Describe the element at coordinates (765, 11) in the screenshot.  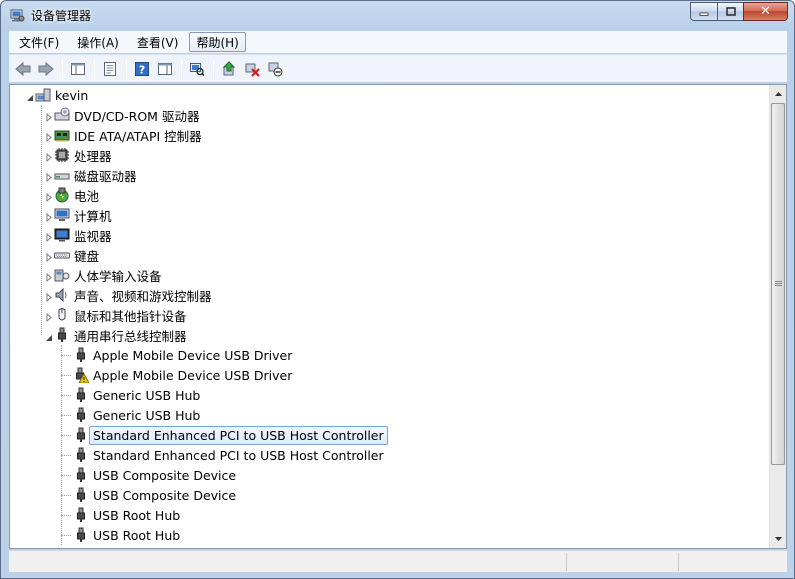
I see `close-button: ✕` at that location.